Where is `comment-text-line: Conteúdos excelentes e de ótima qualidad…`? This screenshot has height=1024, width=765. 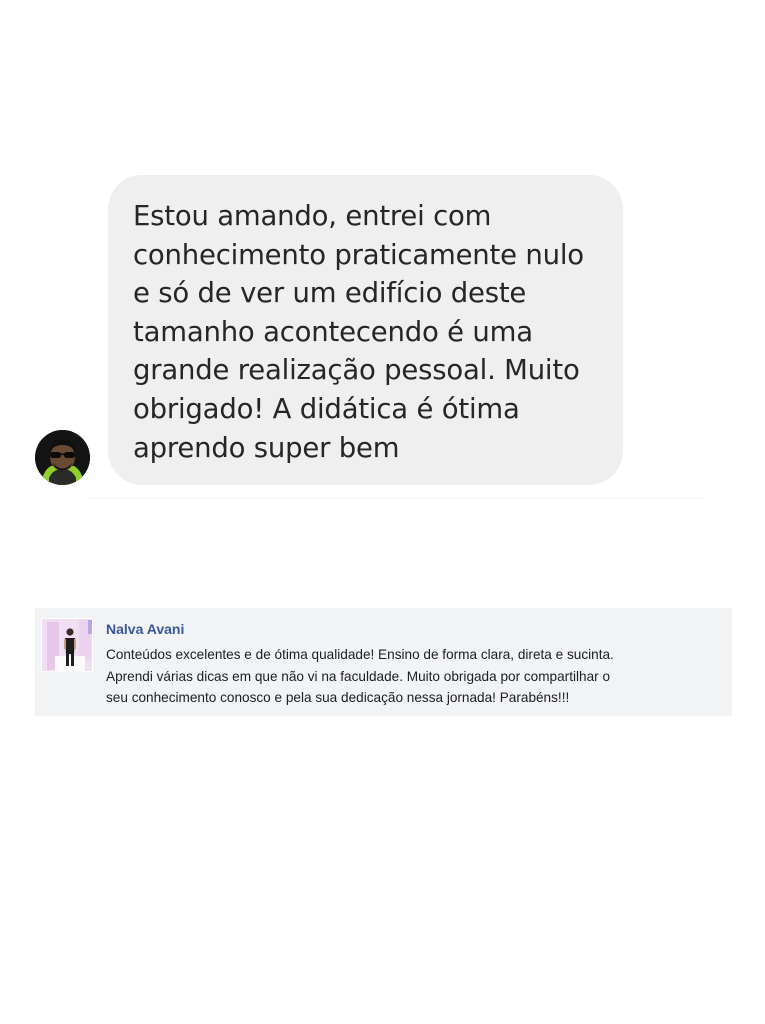
comment-text-line: Conteúdos excelentes e de ótima qualidad… is located at coordinates (360, 654).